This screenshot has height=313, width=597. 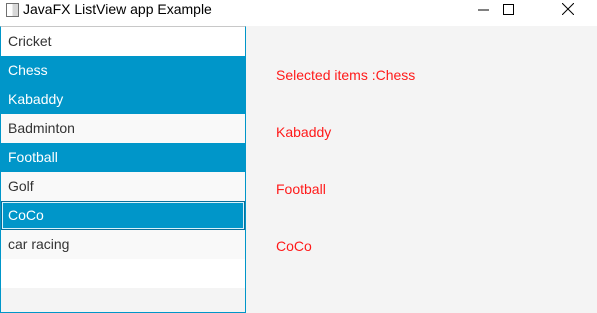 I want to click on output-line: Kabaddy, so click(x=304, y=132).